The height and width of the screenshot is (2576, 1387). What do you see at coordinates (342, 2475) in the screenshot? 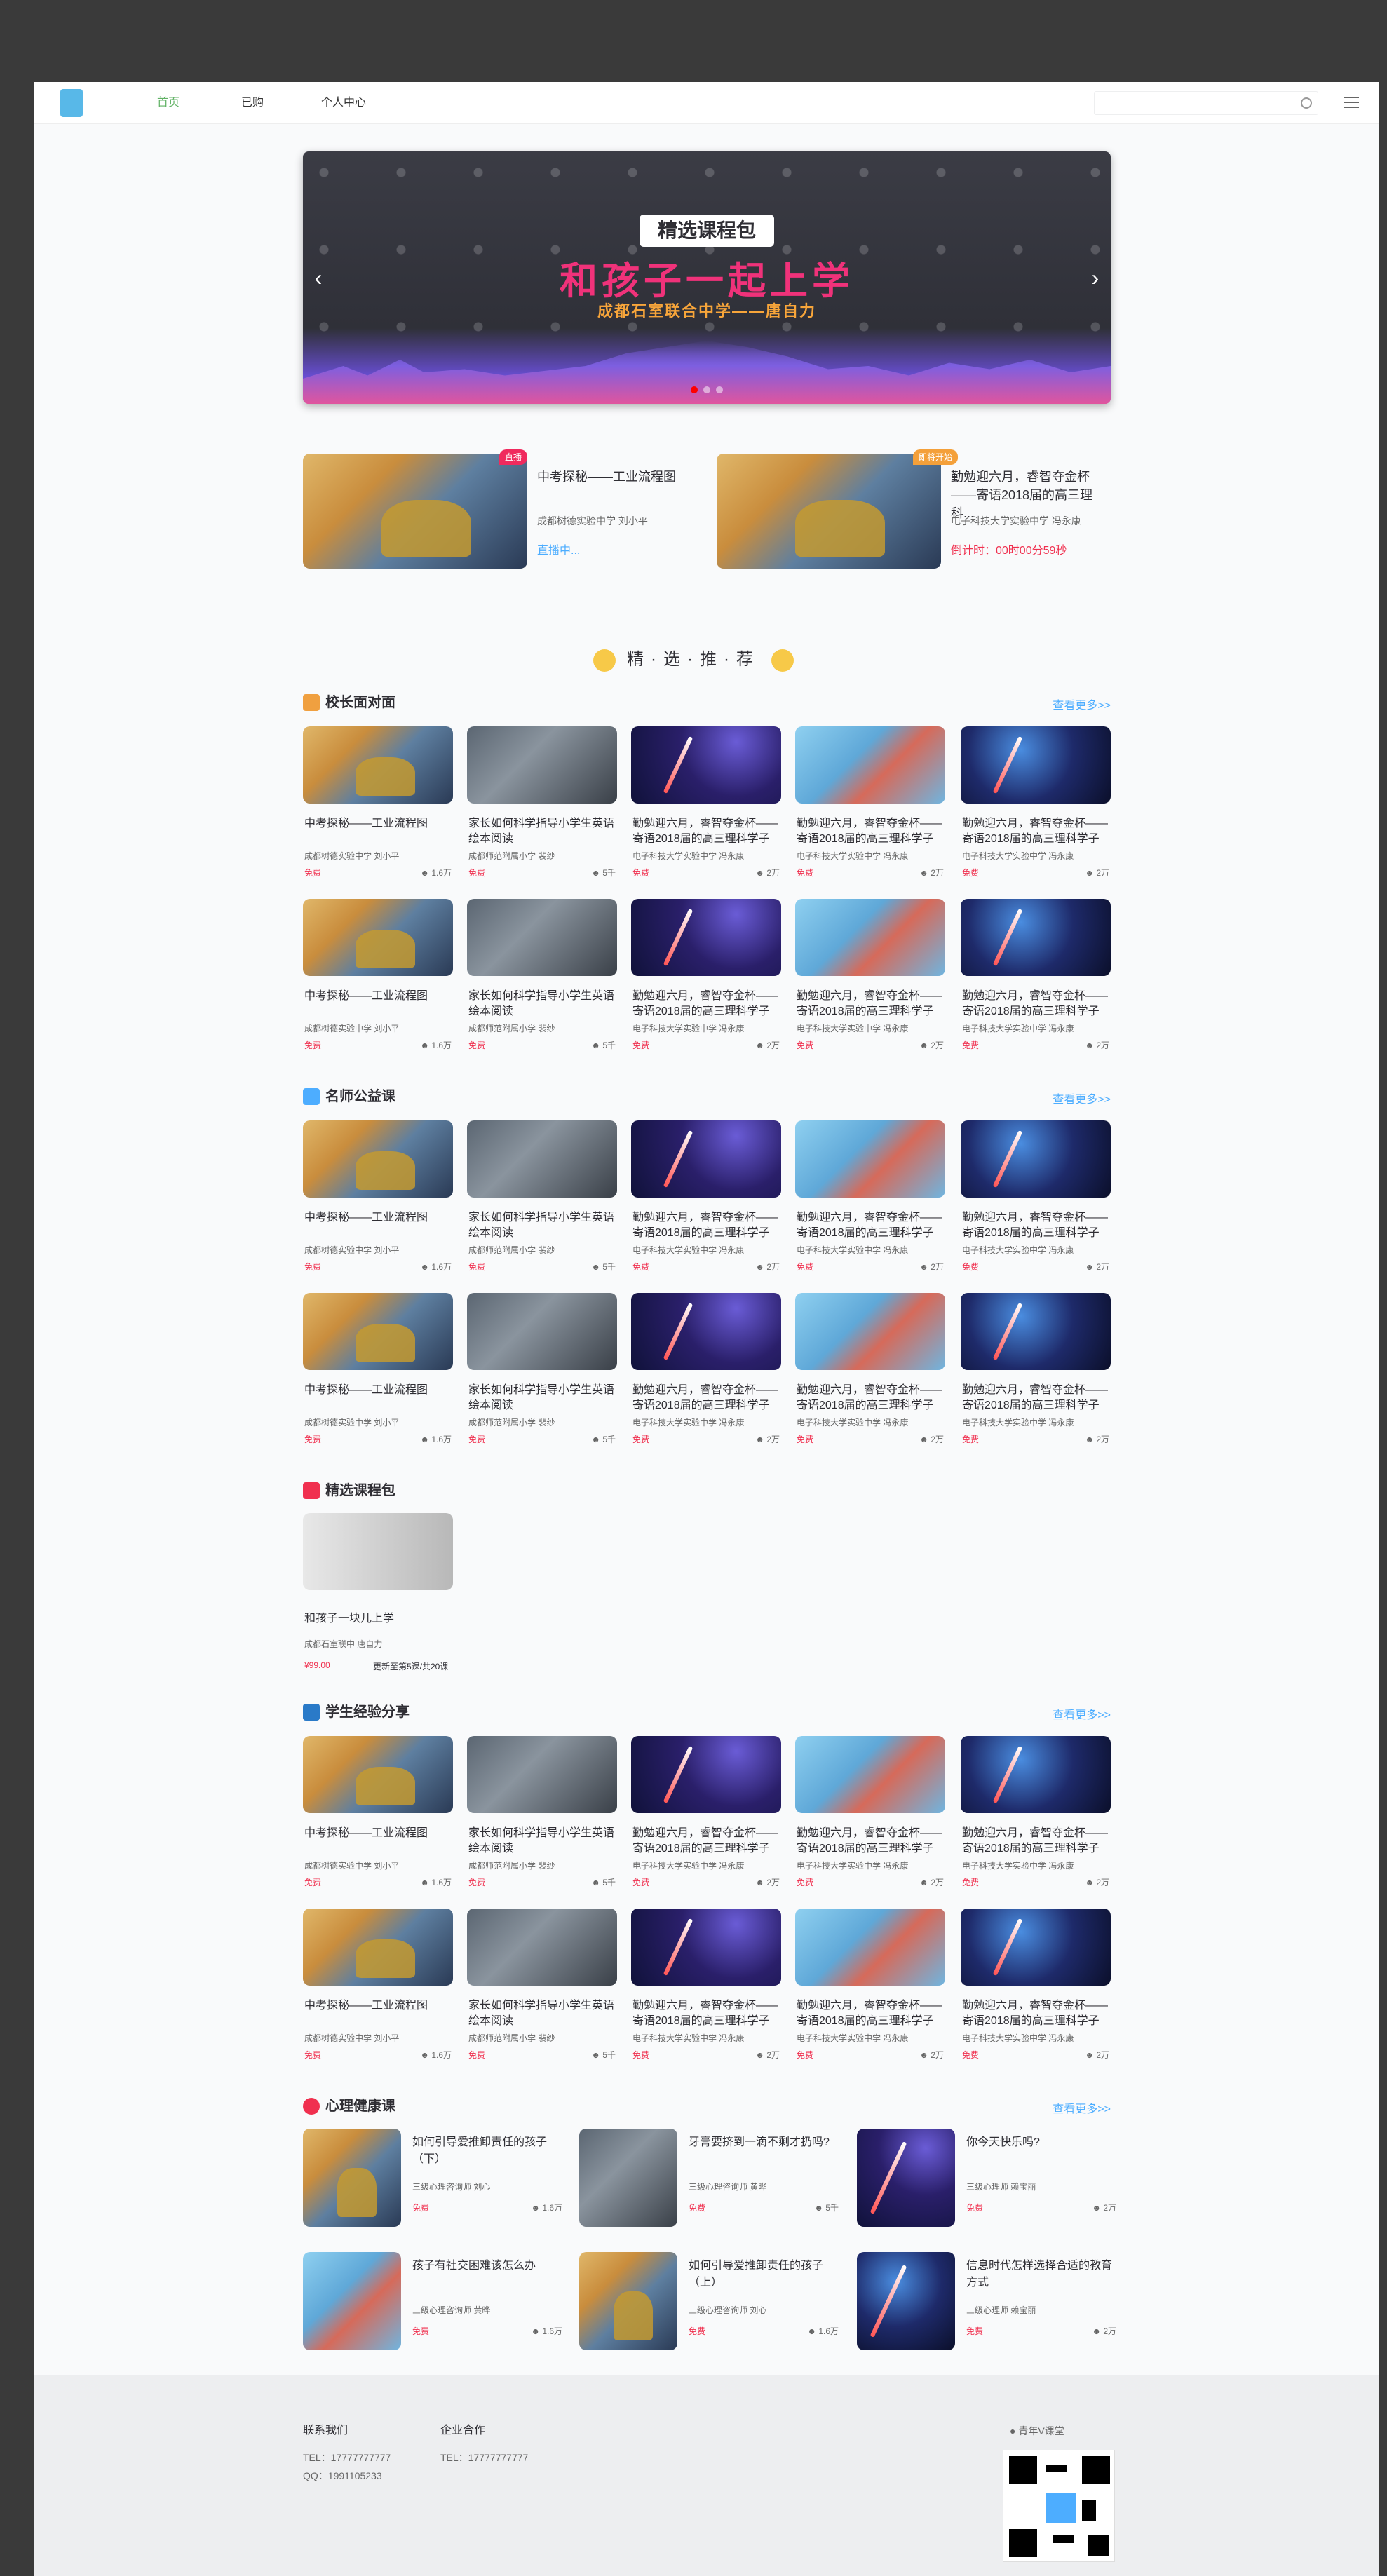
I see `footer-qq: QQ：1991105233` at bounding box center [342, 2475].